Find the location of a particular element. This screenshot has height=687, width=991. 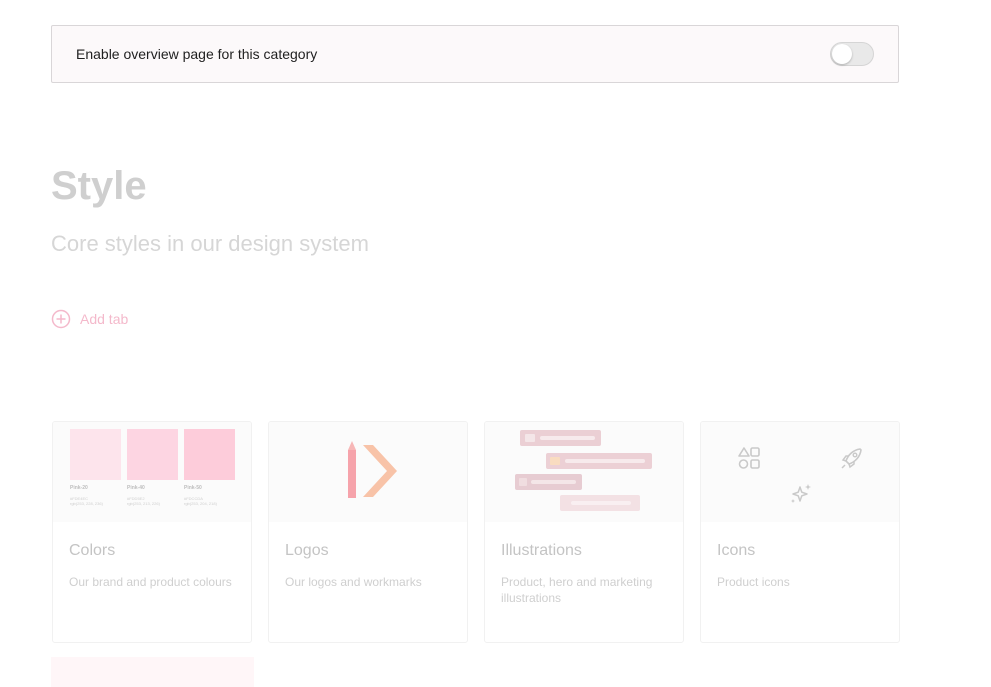

overview-toggle is located at coordinates (852, 54).